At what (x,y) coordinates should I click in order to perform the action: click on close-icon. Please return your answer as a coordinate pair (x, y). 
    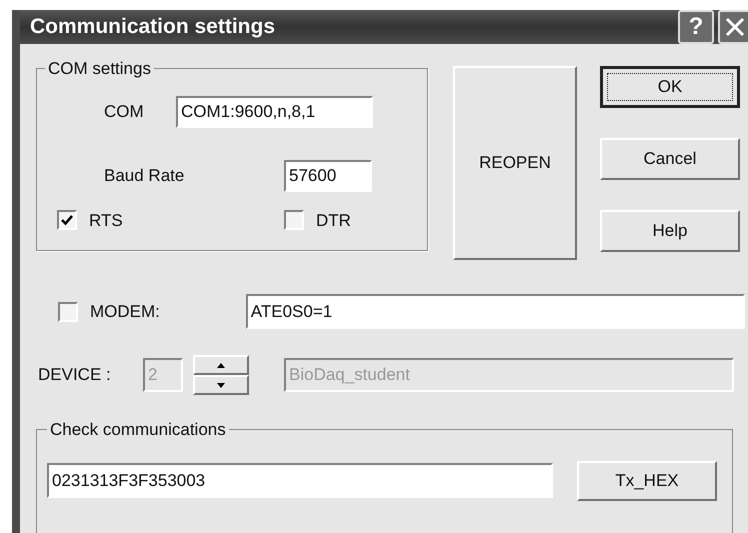
    Looking at the image, I should click on (735, 27).